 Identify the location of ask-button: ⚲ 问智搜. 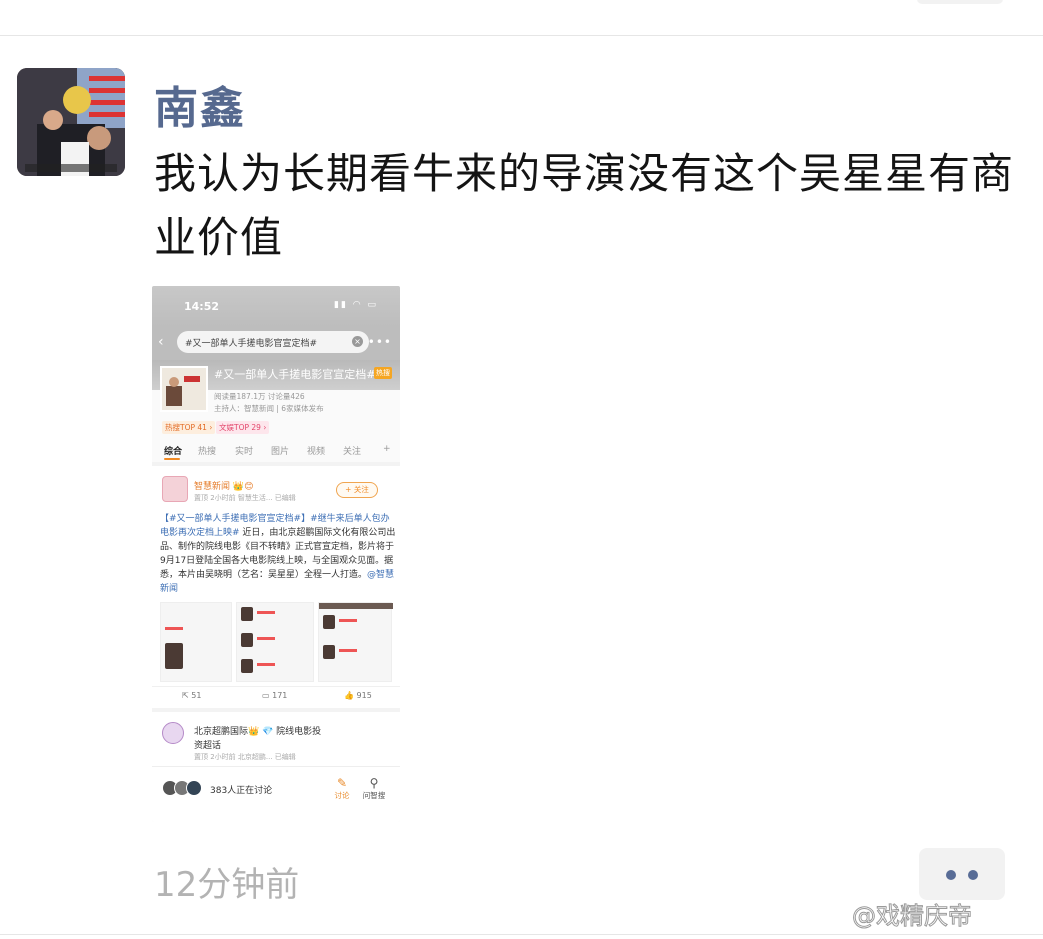
(374, 788).